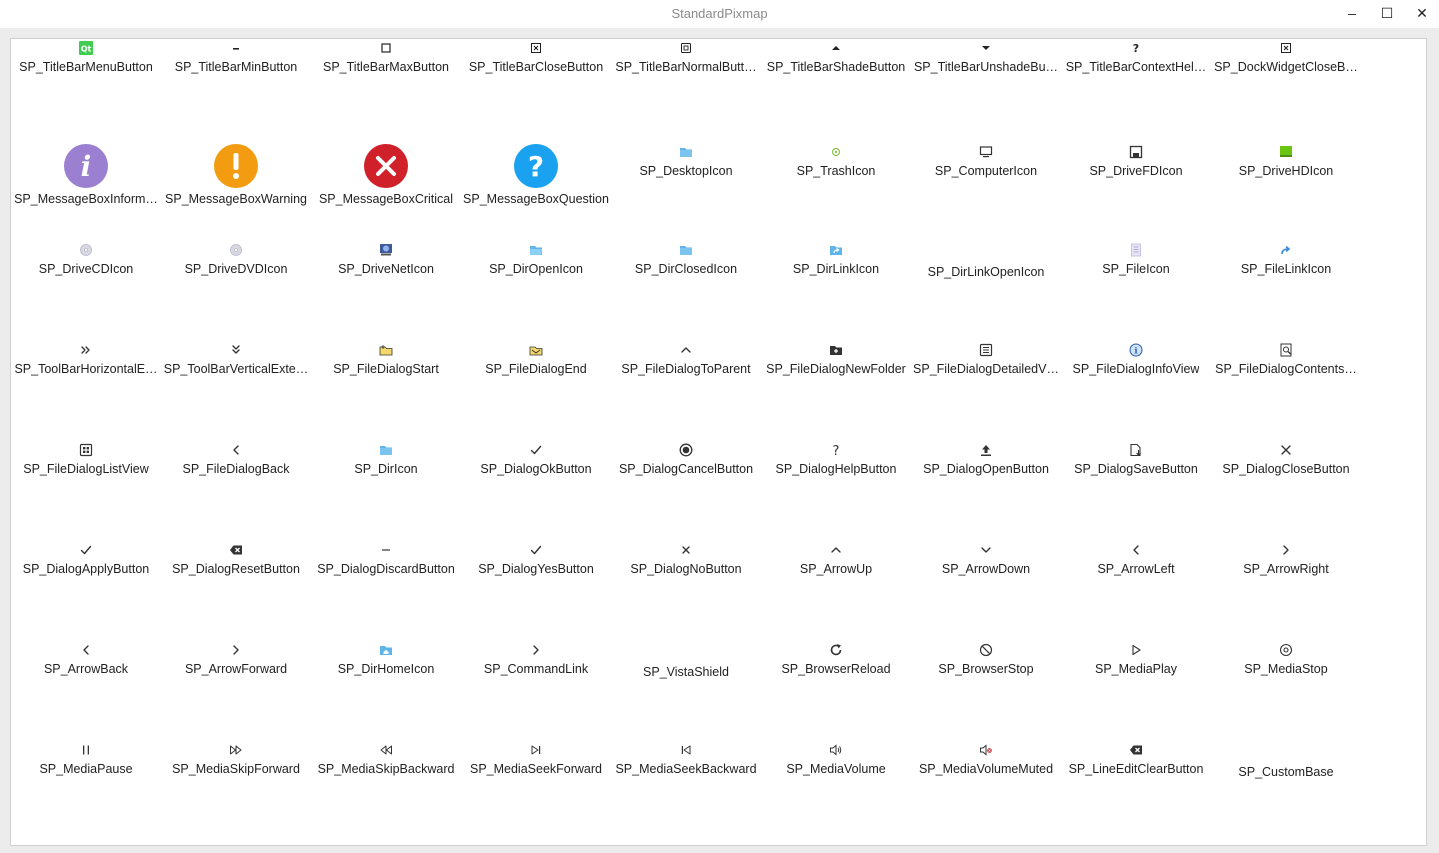 This screenshot has height=853, width=1439. What do you see at coordinates (386, 689) in the screenshot?
I see `pixmap-item: SP_DirHomeIcon` at bounding box center [386, 689].